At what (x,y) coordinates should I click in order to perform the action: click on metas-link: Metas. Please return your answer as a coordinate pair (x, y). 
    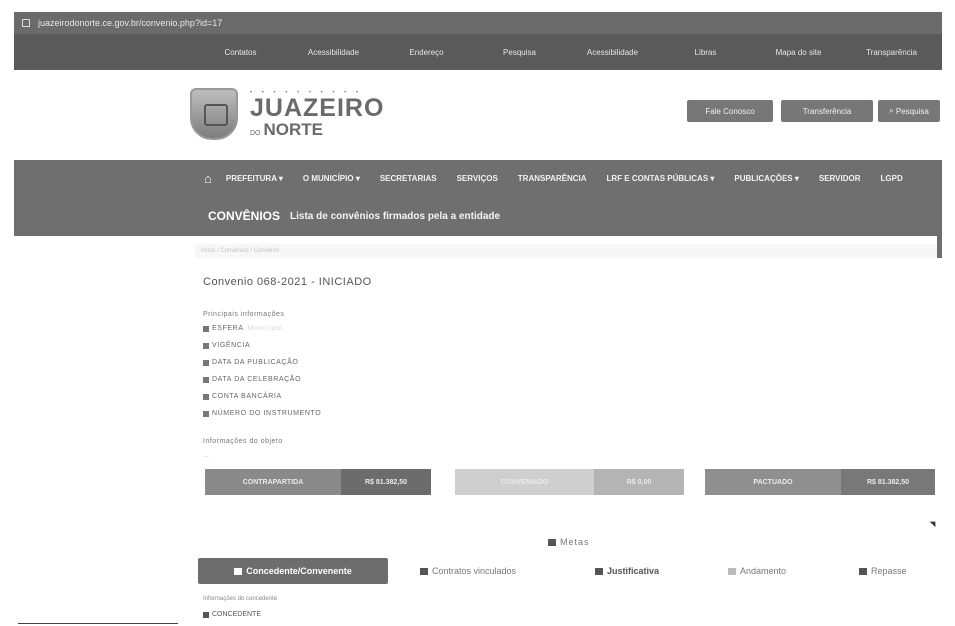
    Looking at the image, I should click on (569, 542).